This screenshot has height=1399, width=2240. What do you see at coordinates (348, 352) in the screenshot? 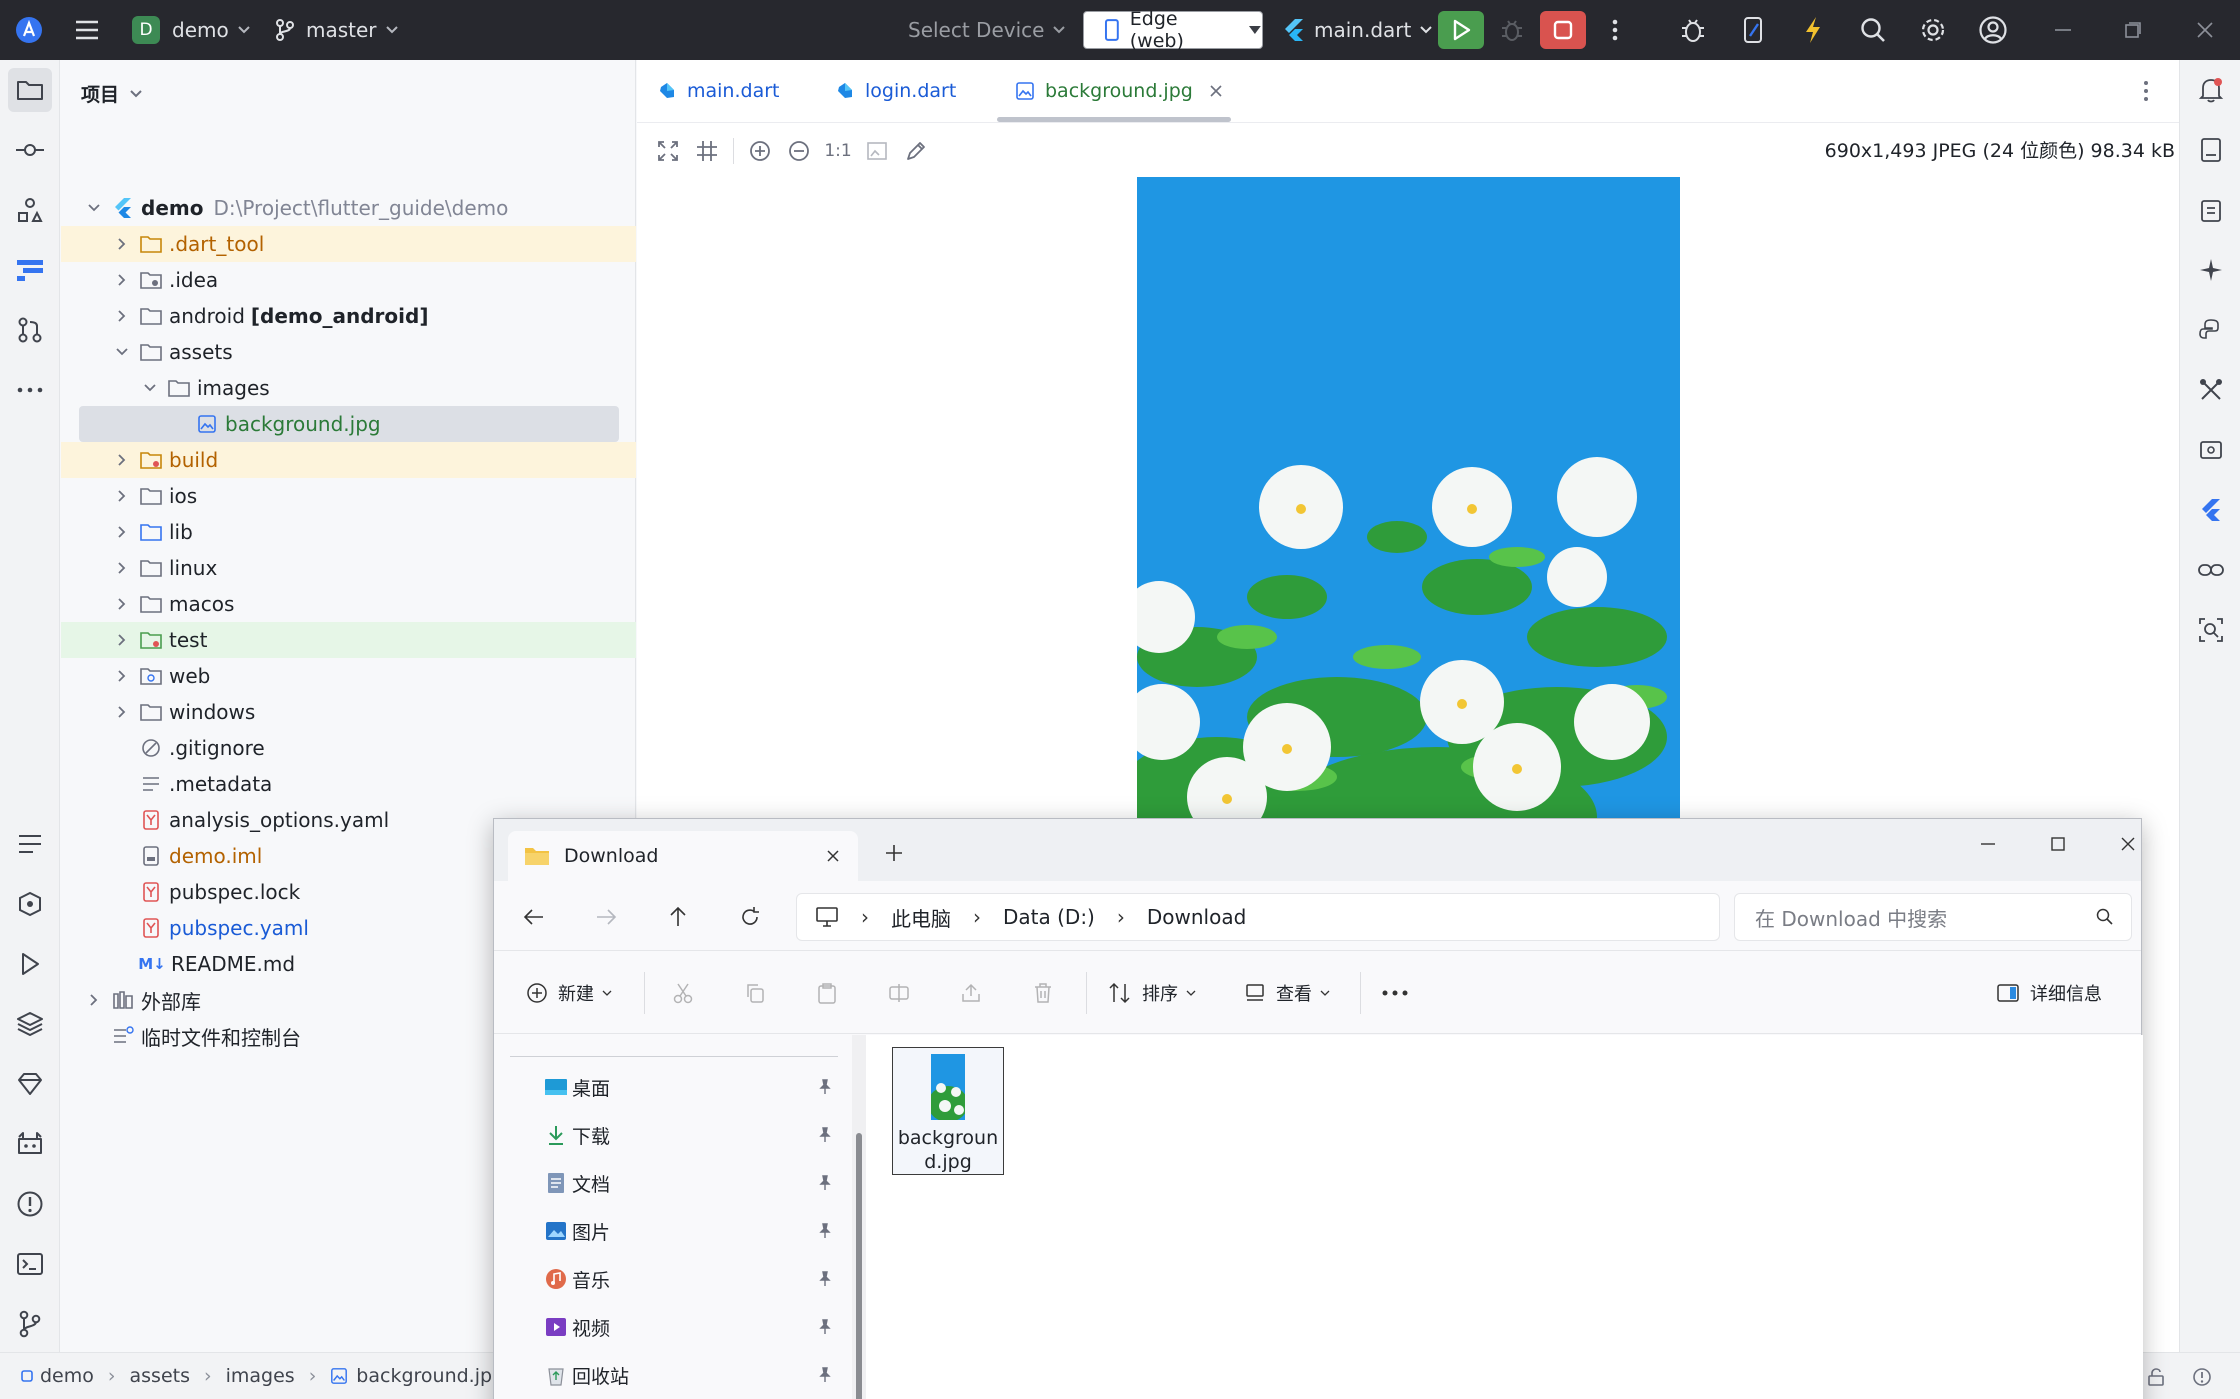
I see `tree-item-assets: assets` at bounding box center [348, 352].